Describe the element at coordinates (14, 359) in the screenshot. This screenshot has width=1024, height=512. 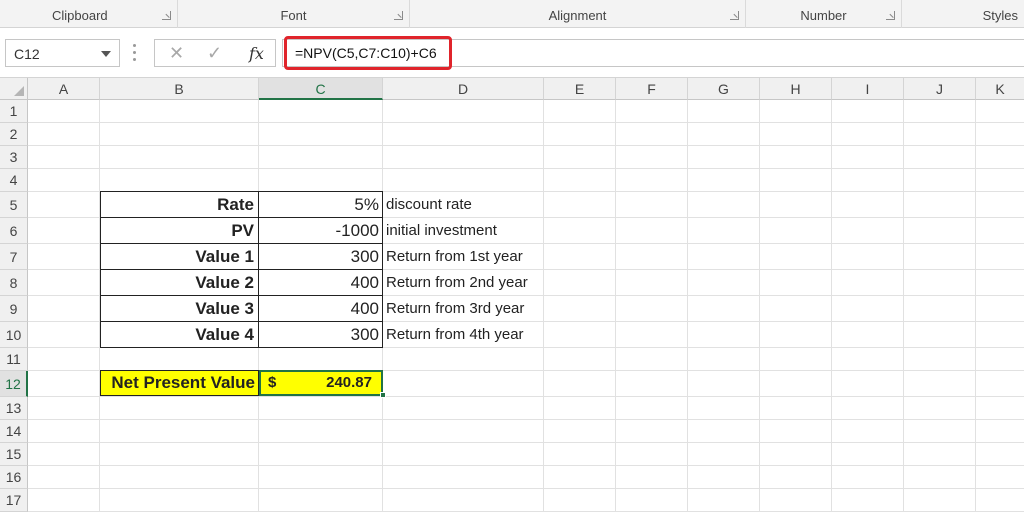
I see `row-header-11: 11` at that location.